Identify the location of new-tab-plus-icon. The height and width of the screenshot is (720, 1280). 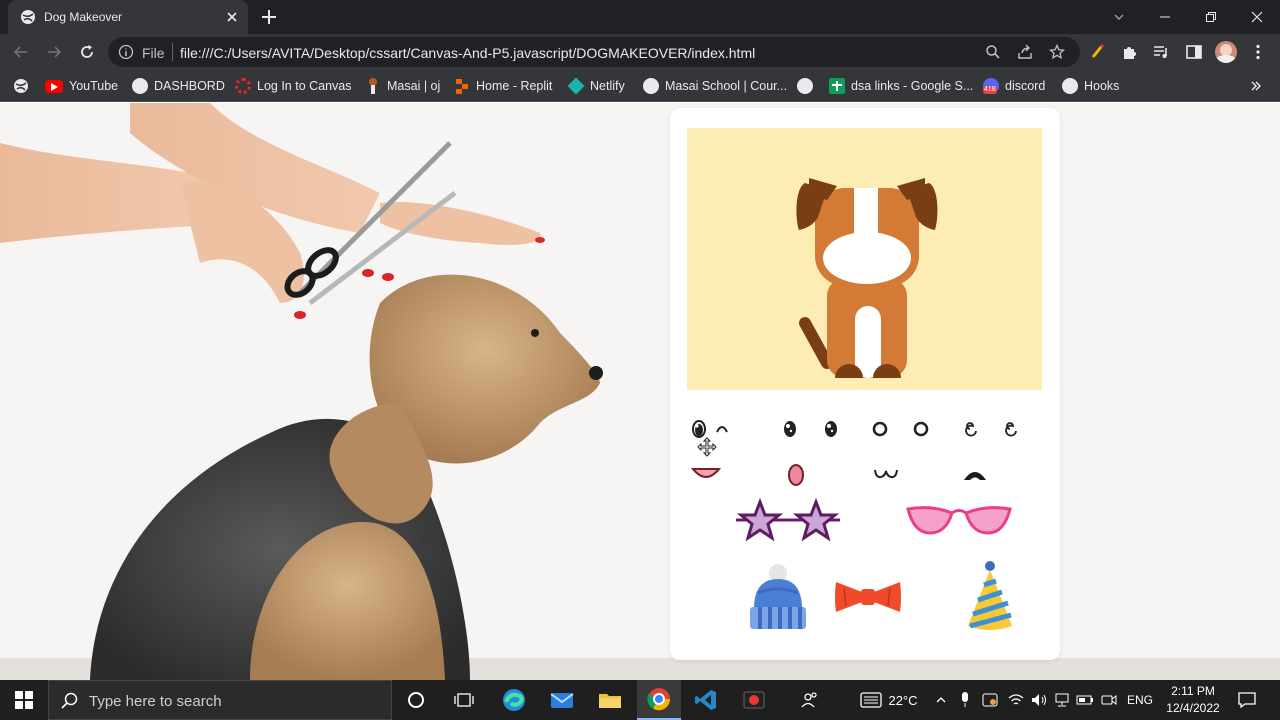
(269, 17).